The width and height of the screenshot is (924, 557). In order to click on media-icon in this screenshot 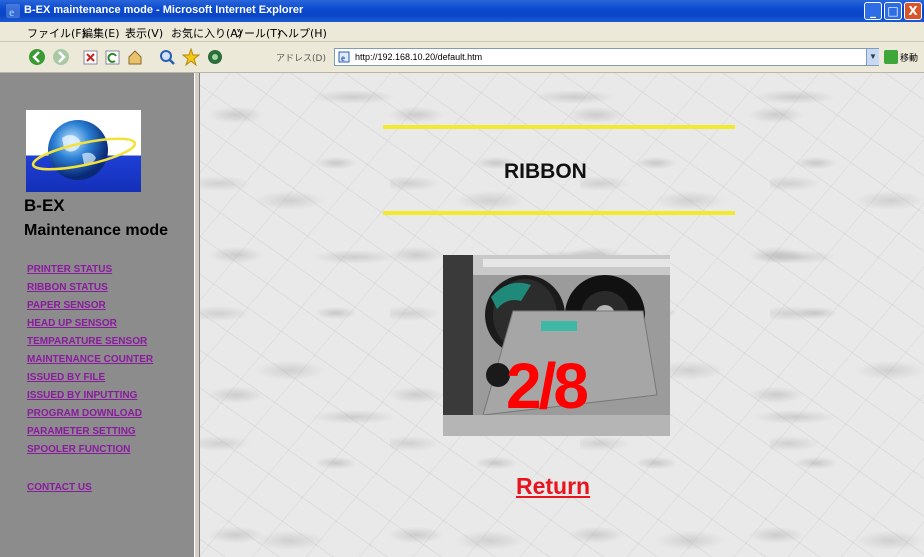, I will do `click(215, 57)`.